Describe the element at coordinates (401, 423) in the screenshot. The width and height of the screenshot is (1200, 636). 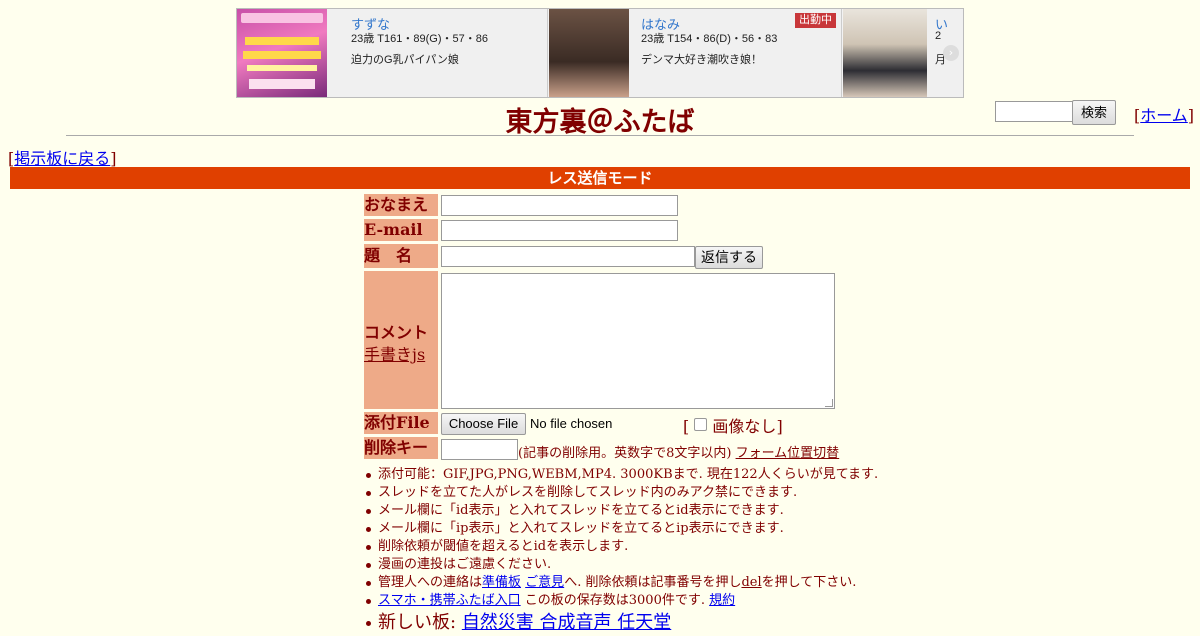
I see `file-label: 添付File` at that location.